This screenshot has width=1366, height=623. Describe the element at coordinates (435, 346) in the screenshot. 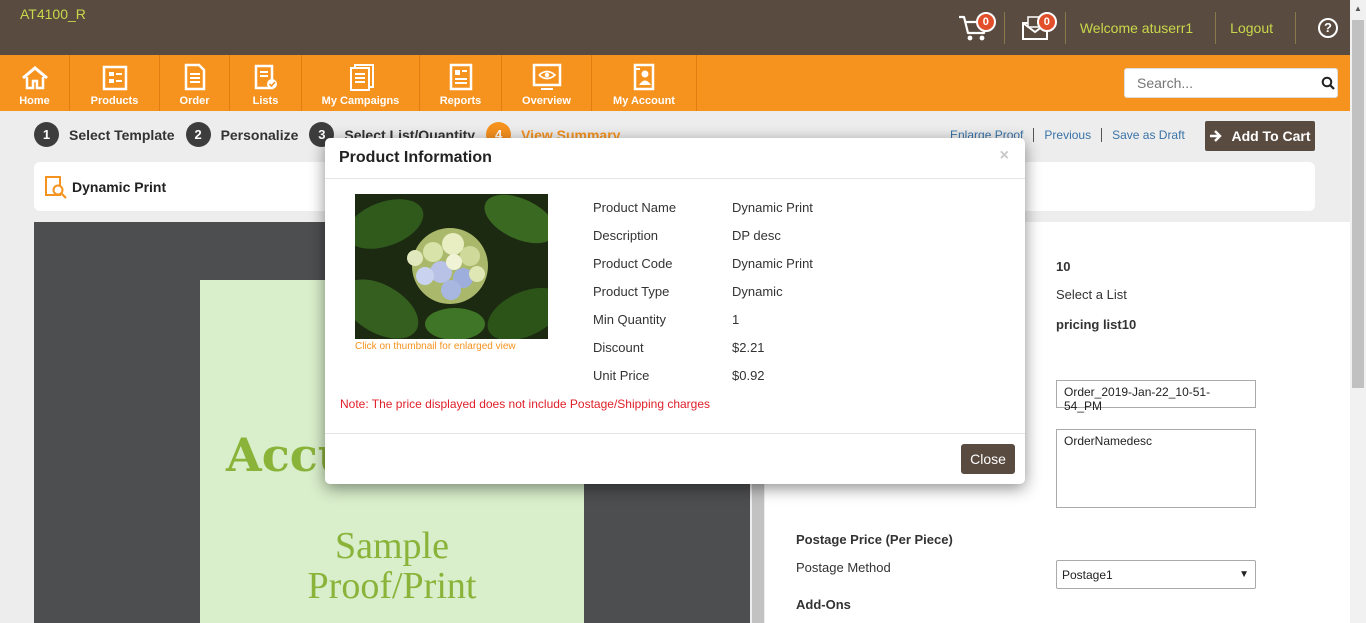

I see `thumbnail-caption: Click on thumbnail for enlarged view` at that location.